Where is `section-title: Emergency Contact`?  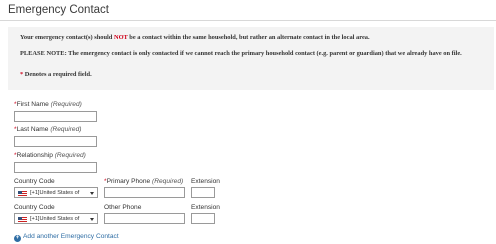
section-title: Emergency Contact is located at coordinates (58, 10).